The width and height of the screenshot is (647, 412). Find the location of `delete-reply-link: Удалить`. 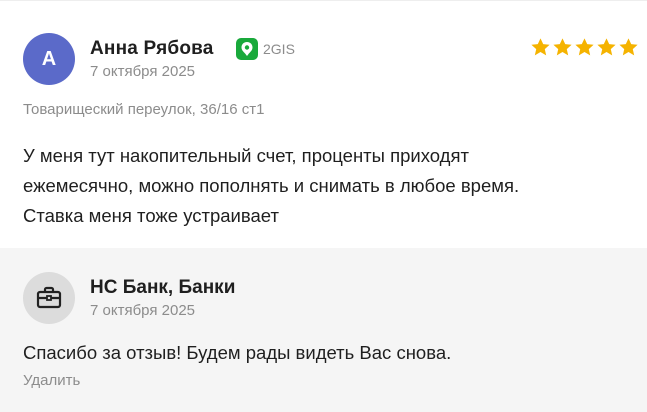

delete-reply-link: Удалить is located at coordinates (51, 380).